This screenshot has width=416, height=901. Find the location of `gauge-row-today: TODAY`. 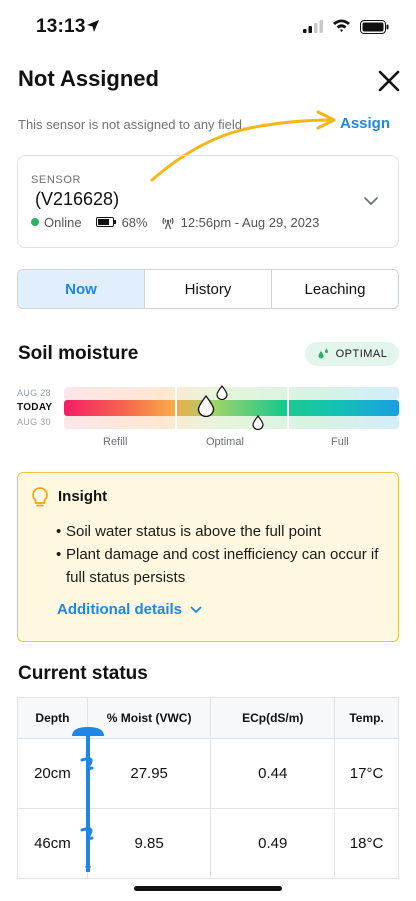

gauge-row-today: TODAY is located at coordinates (35, 407).